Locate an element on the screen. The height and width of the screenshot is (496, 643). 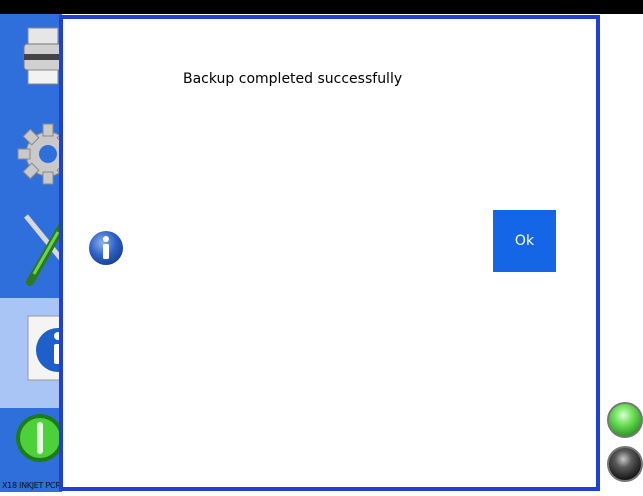
sidebar-item-tools is located at coordinates (33, 250).